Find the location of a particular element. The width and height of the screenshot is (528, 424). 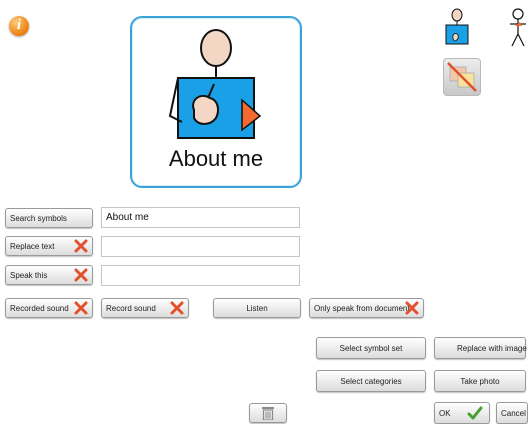

stick-figure-icon is located at coordinates (518, 28).